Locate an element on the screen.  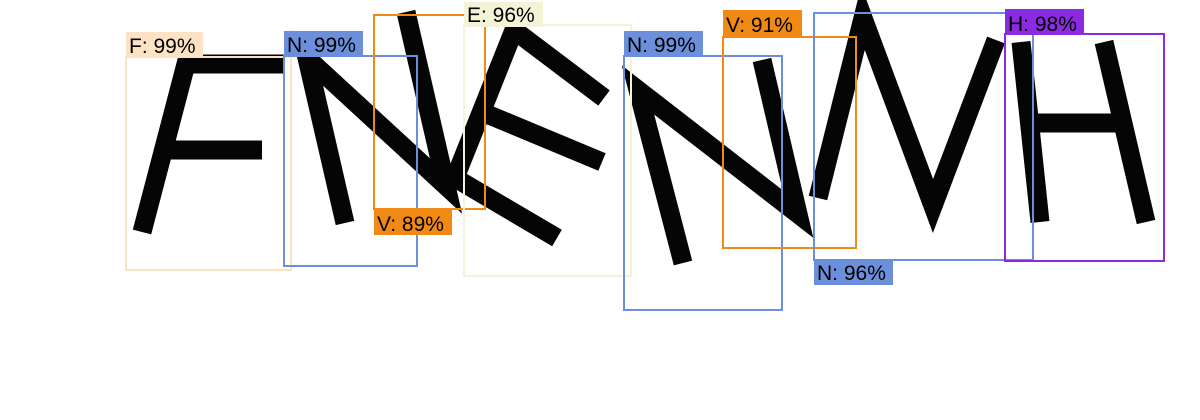
detection-label: E: 96% is located at coordinates (501, 15).